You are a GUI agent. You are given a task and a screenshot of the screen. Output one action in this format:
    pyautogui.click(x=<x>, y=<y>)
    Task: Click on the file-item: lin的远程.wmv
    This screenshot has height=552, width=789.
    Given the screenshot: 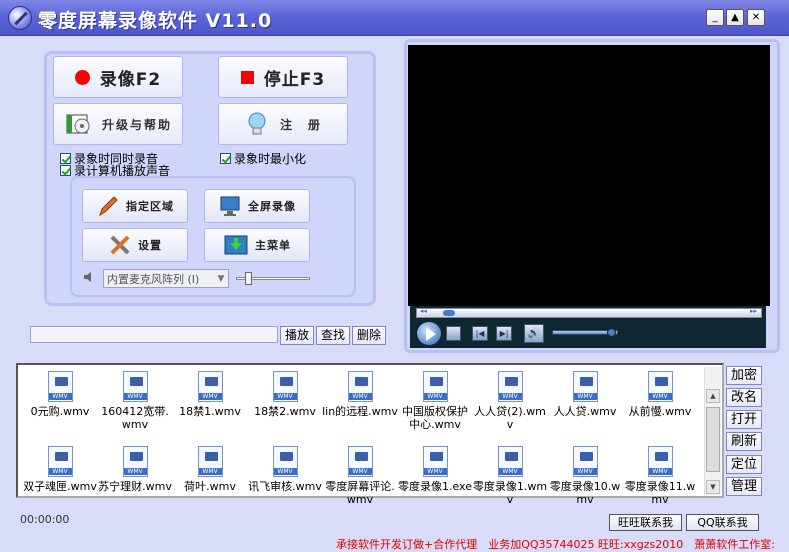 What is the action you would take?
    pyautogui.click(x=360, y=394)
    